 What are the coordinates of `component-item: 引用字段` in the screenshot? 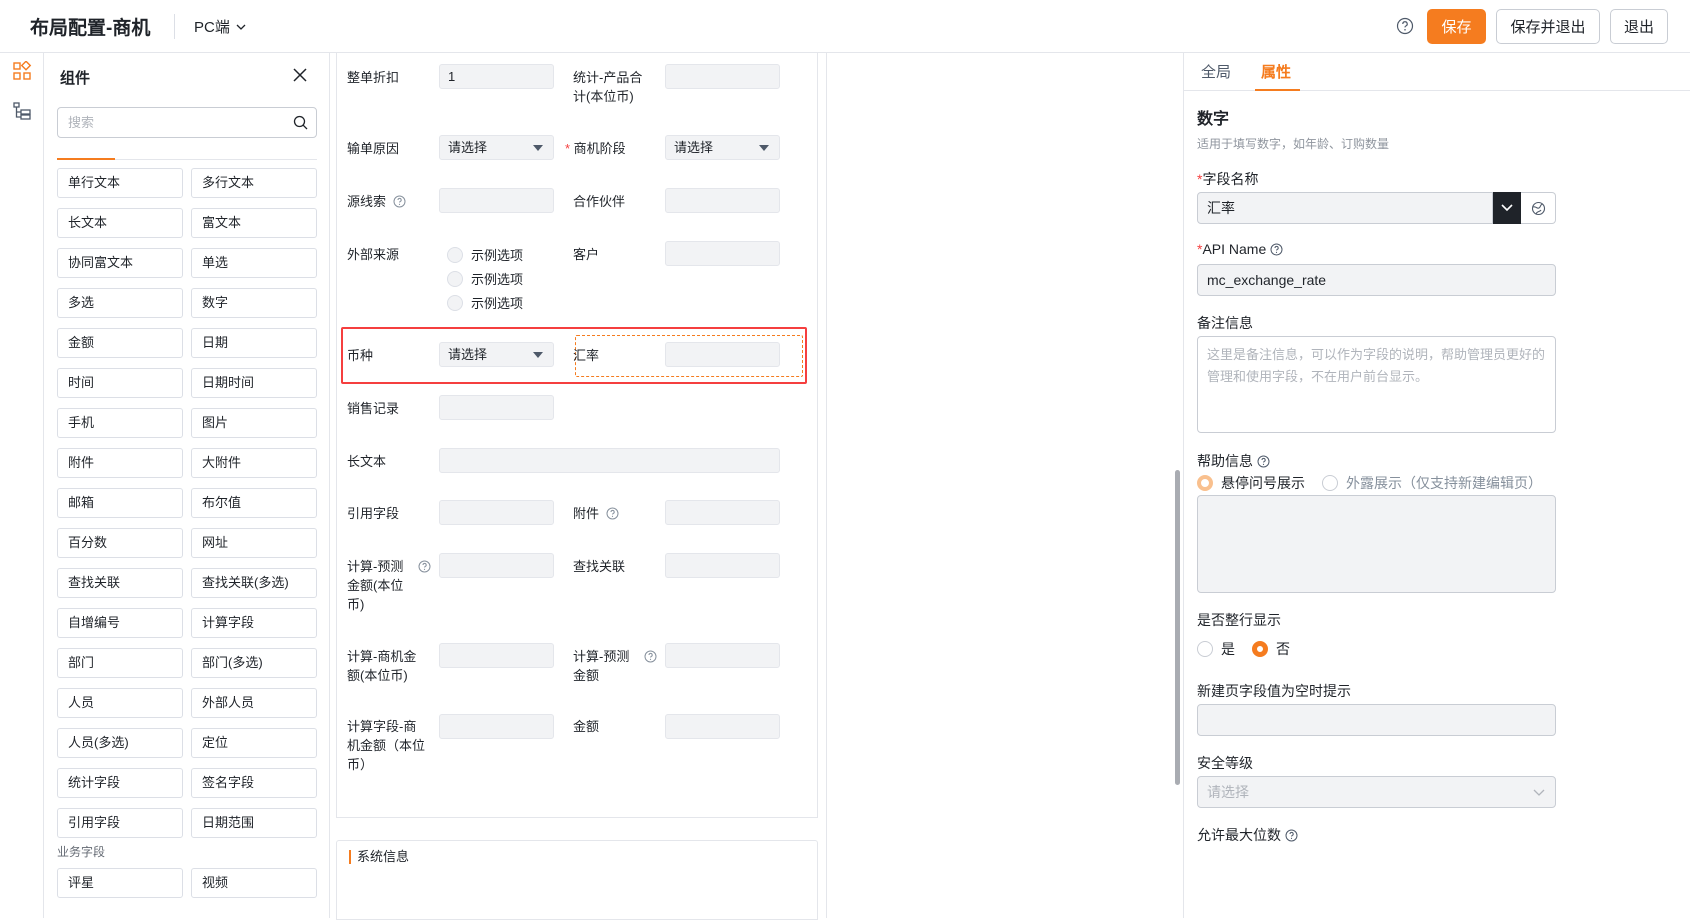 It's located at (120, 823).